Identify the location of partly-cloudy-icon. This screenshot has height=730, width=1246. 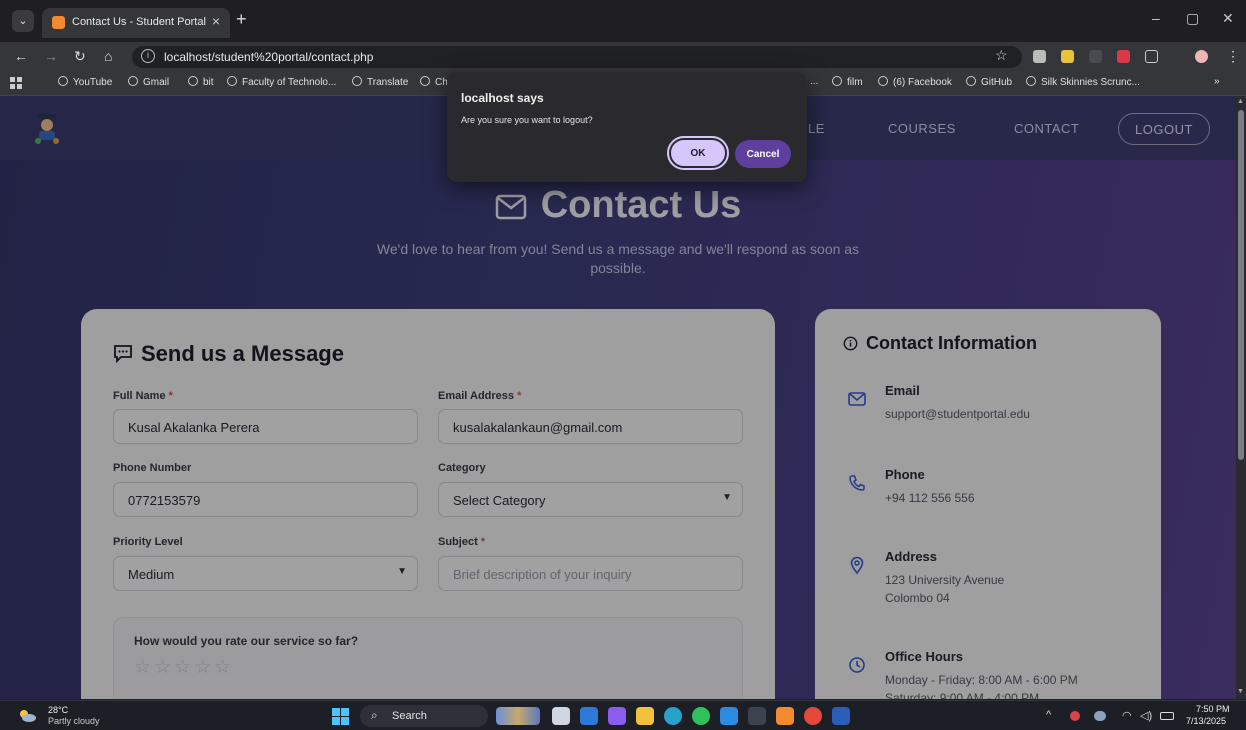
(27, 715).